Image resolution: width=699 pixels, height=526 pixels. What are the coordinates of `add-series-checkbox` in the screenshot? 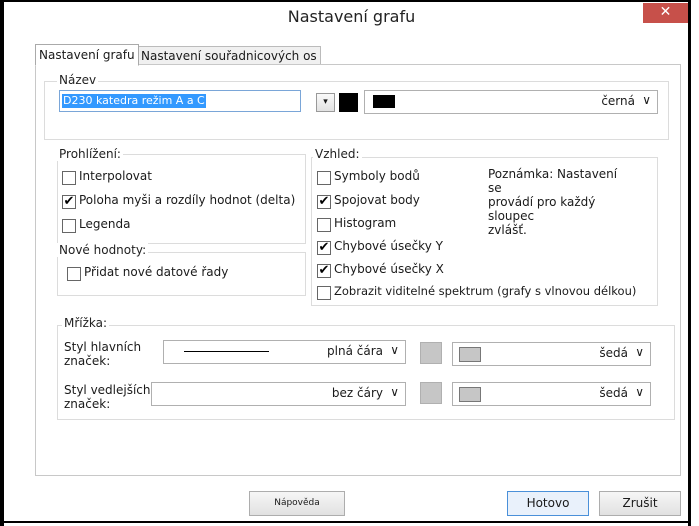 It's located at (74, 274).